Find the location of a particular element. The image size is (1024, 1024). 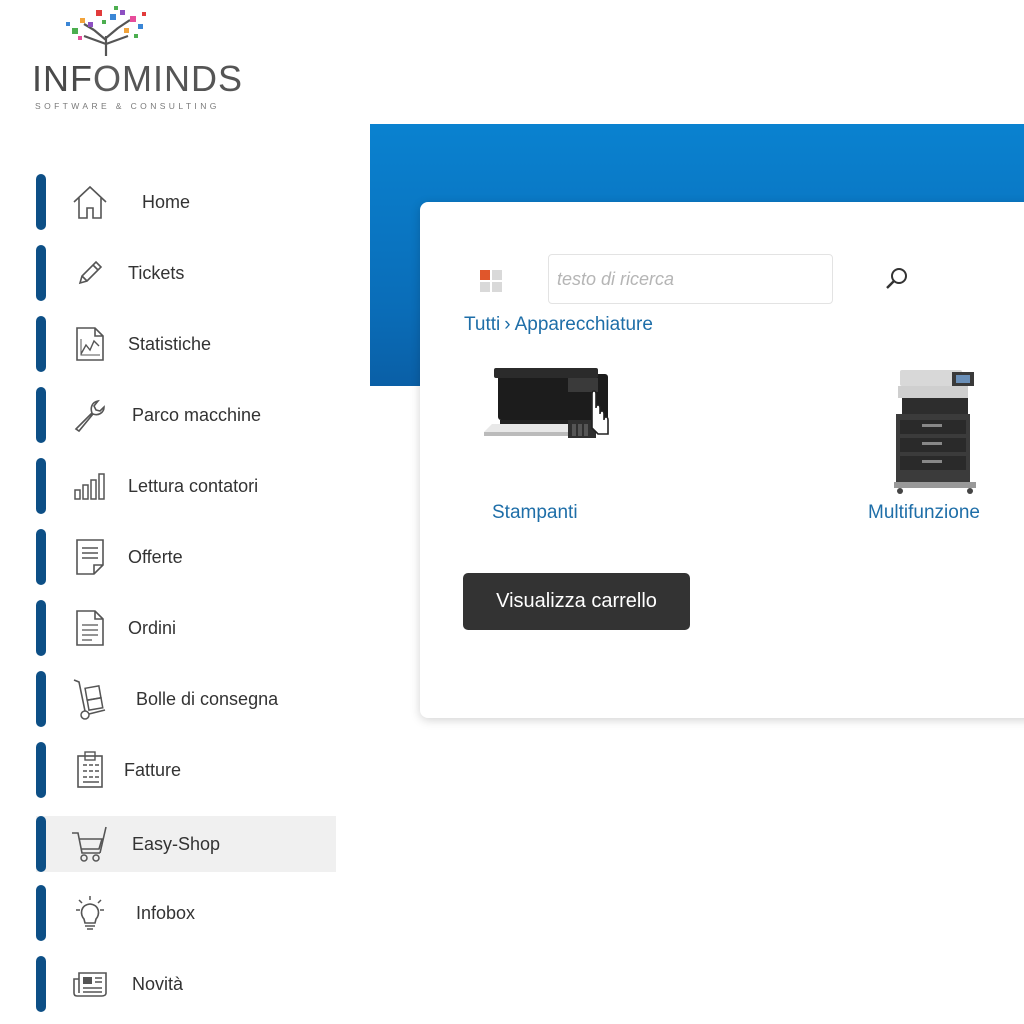

sidebar-item-label: Home is located at coordinates (166, 202).